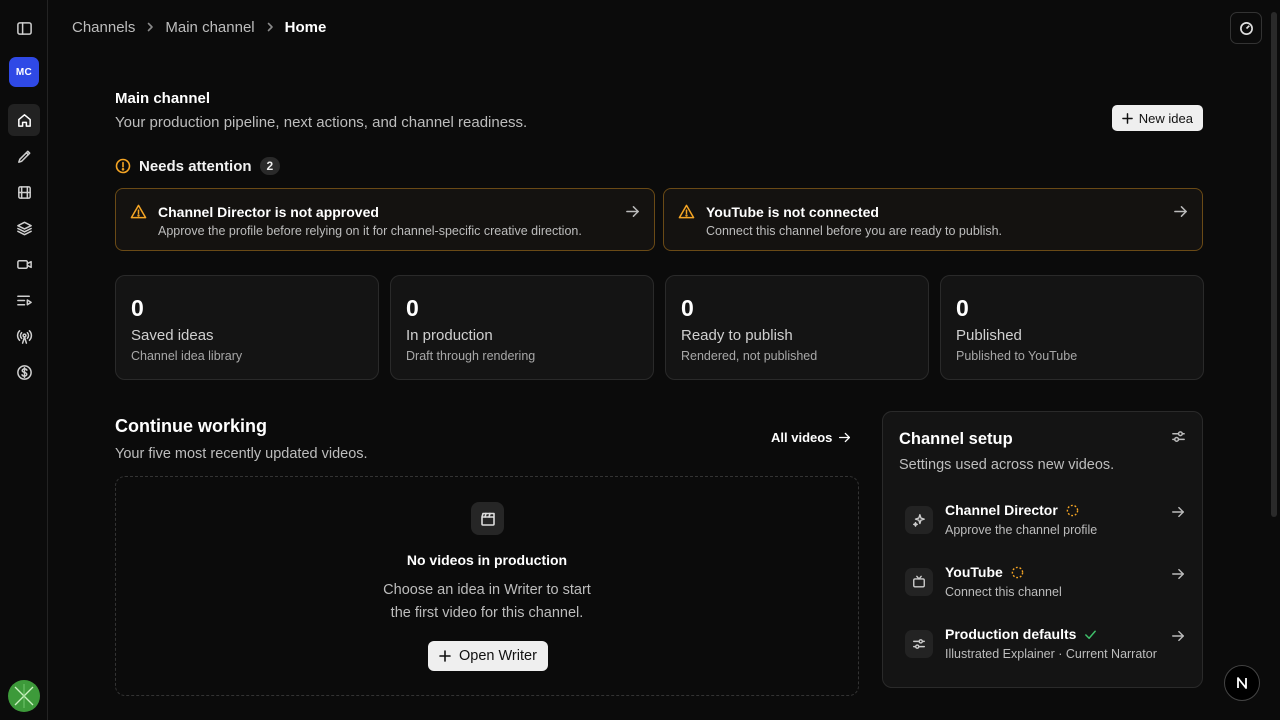 This screenshot has height=720, width=1280. I want to click on needs-attention-title: Needs attention, so click(195, 166).